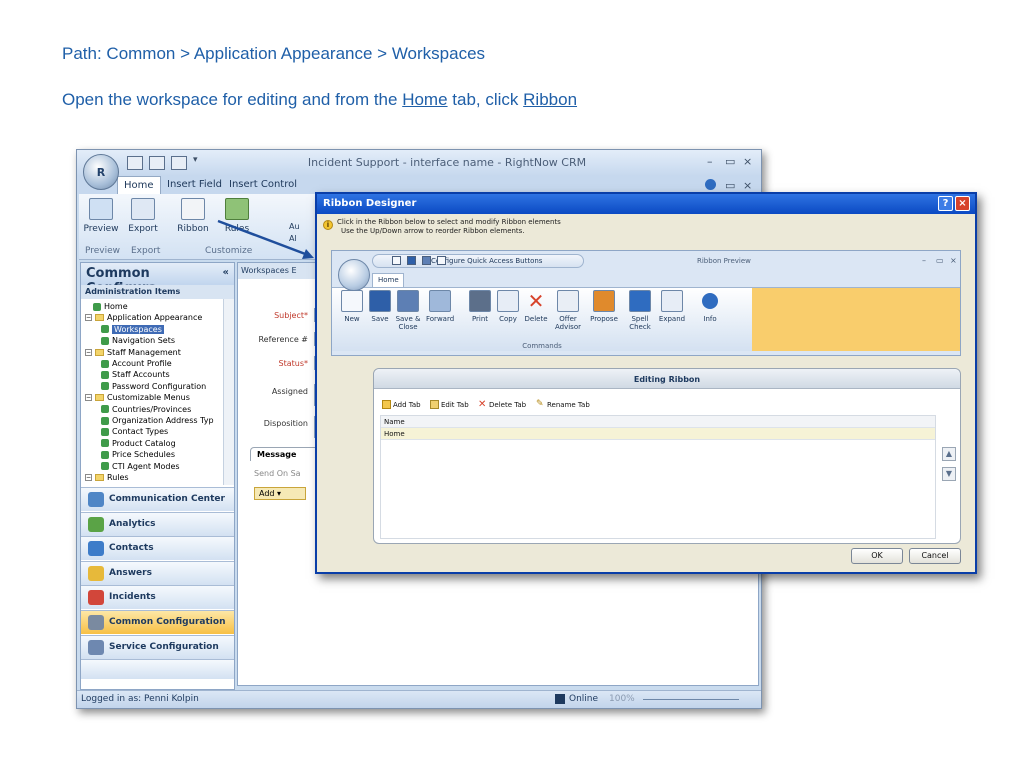 The height and width of the screenshot is (768, 1024). I want to click on export-button: Export, so click(143, 220).